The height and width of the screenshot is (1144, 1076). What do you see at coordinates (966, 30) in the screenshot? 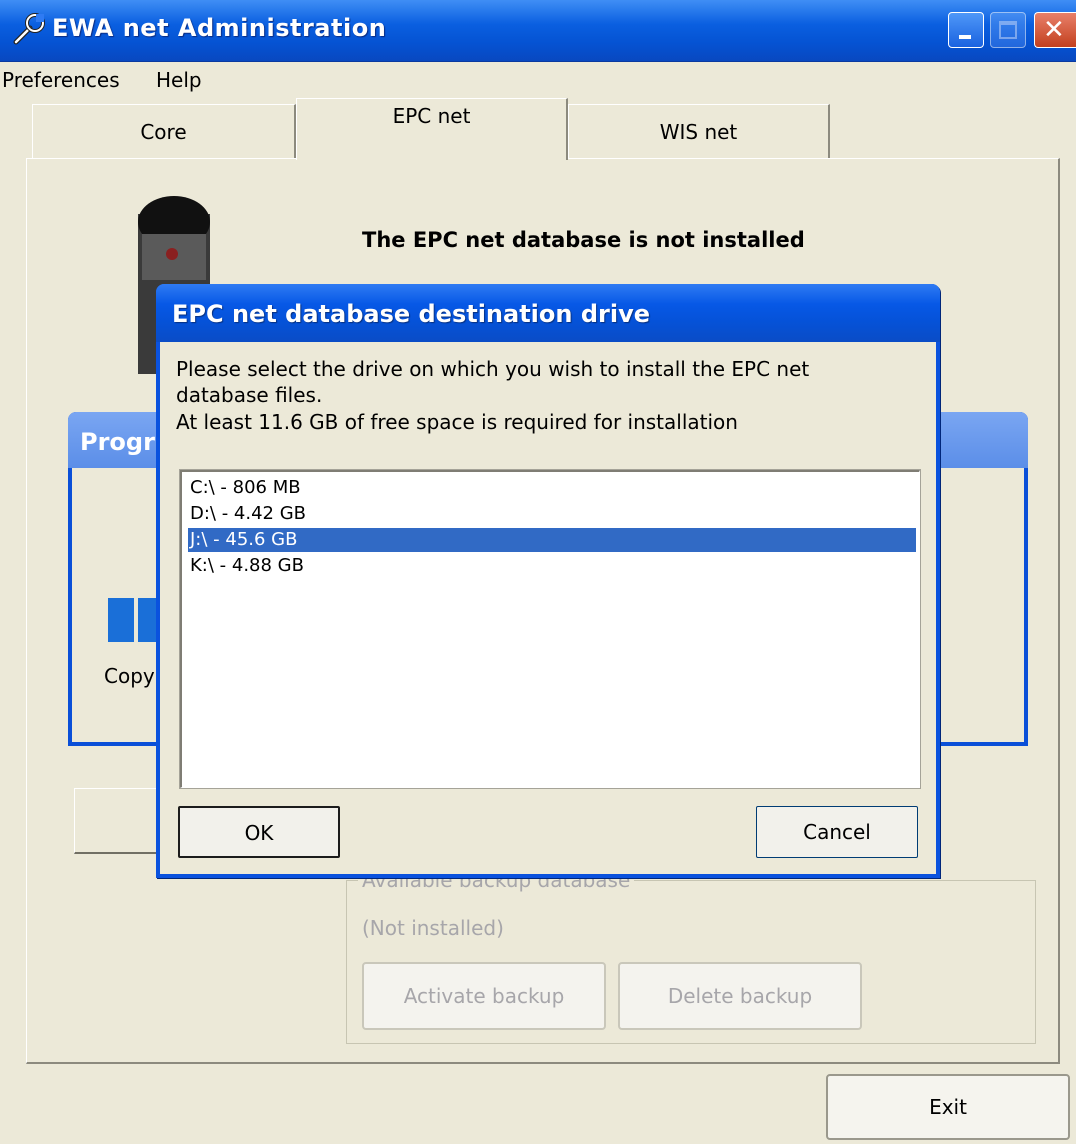
I see `minimize-button` at bounding box center [966, 30].